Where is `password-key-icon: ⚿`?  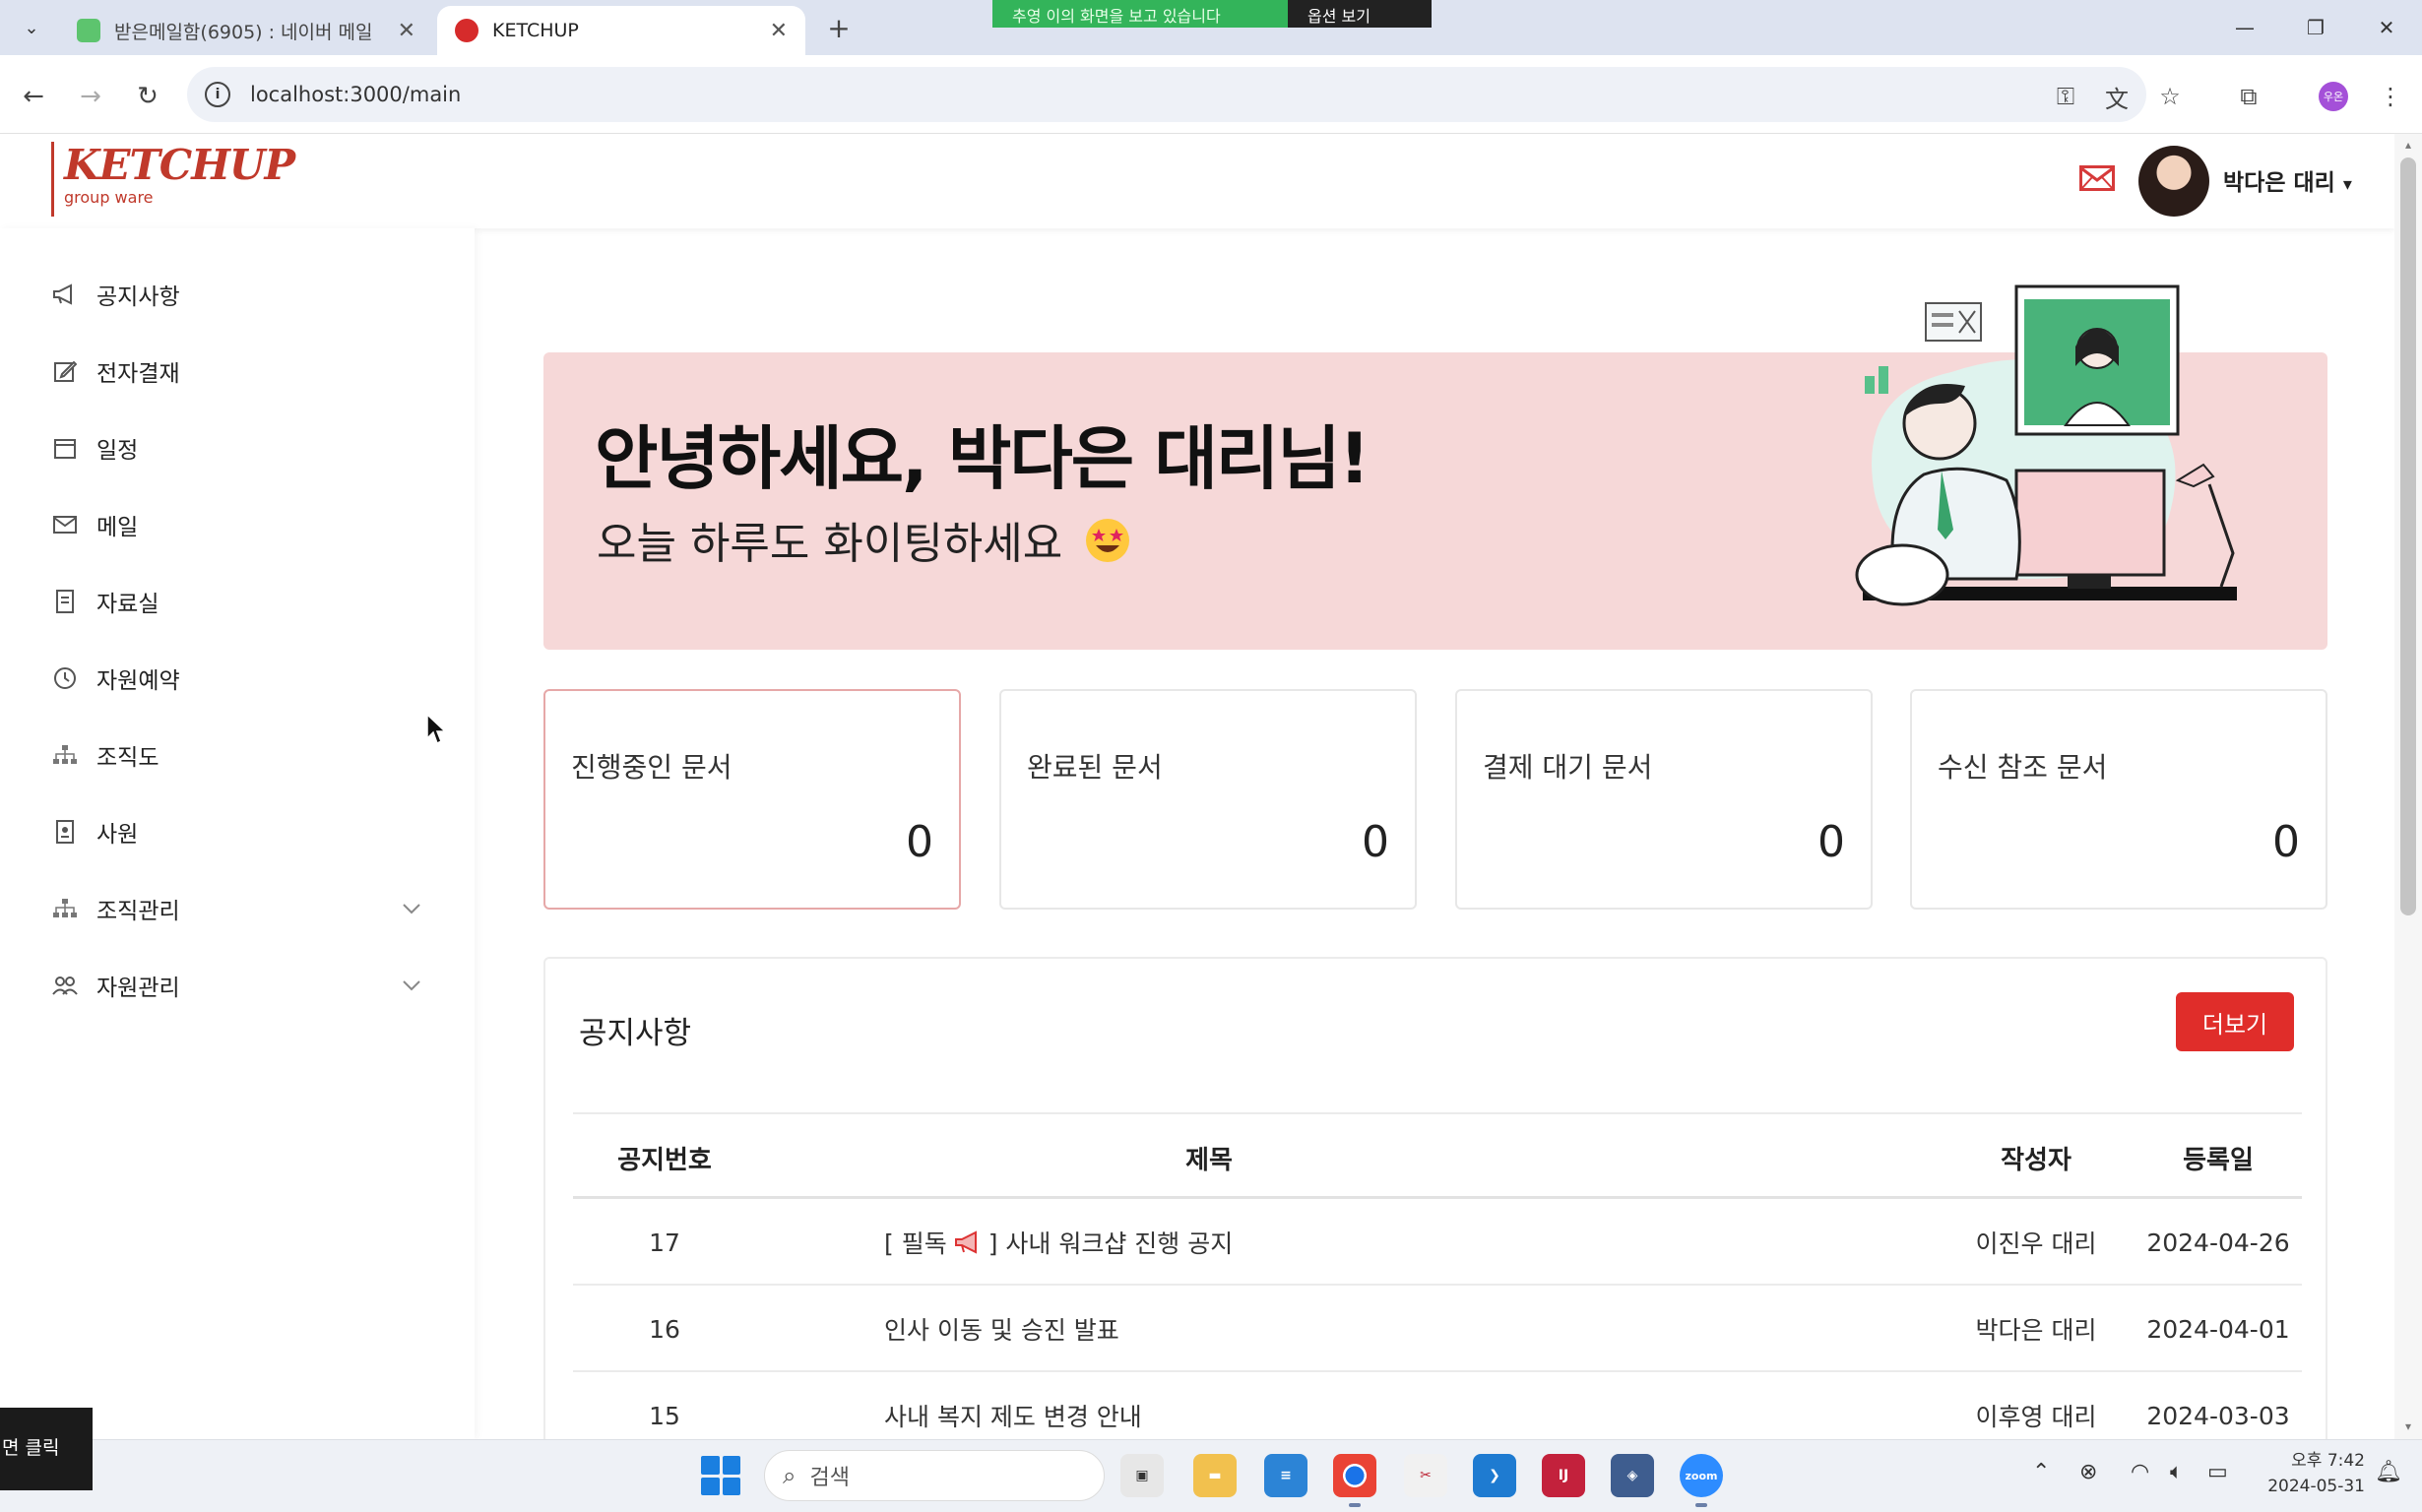
password-key-icon: ⚿ is located at coordinates (2065, 96).